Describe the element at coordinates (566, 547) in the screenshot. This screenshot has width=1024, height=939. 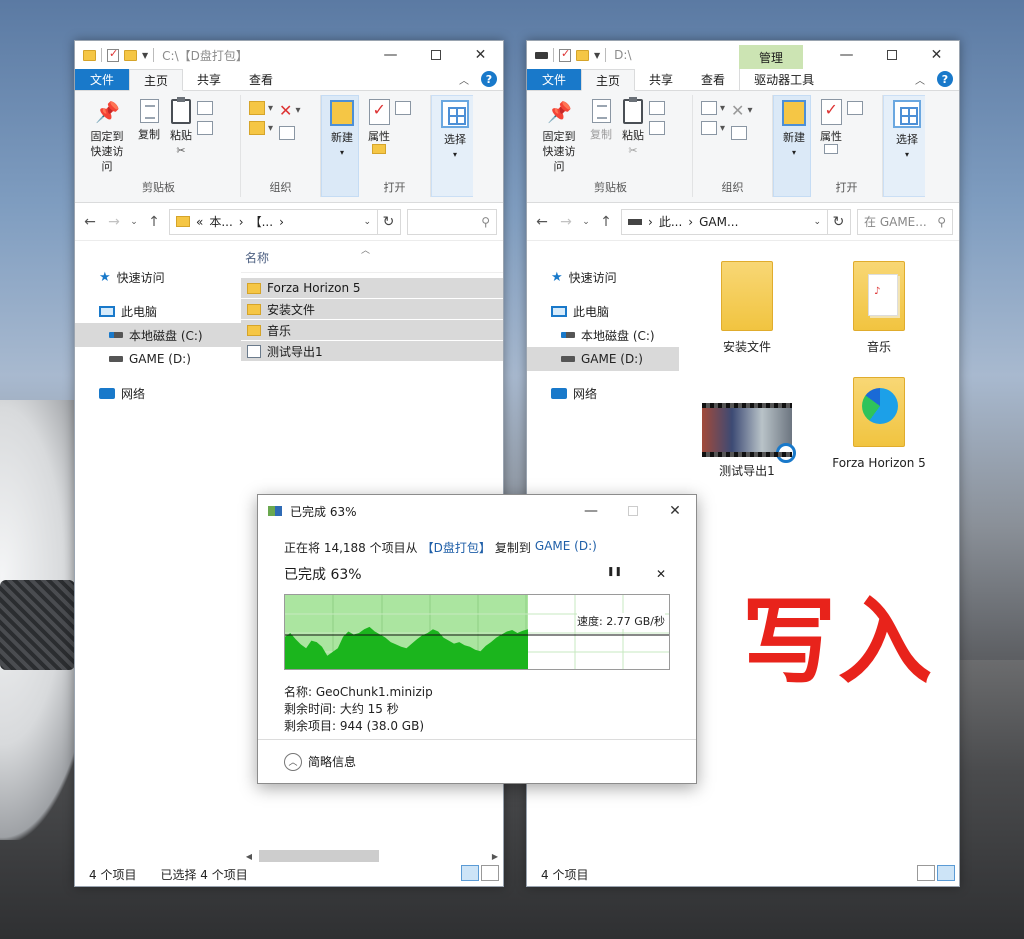
I see `destination-link: GAME (D:)` at that location.